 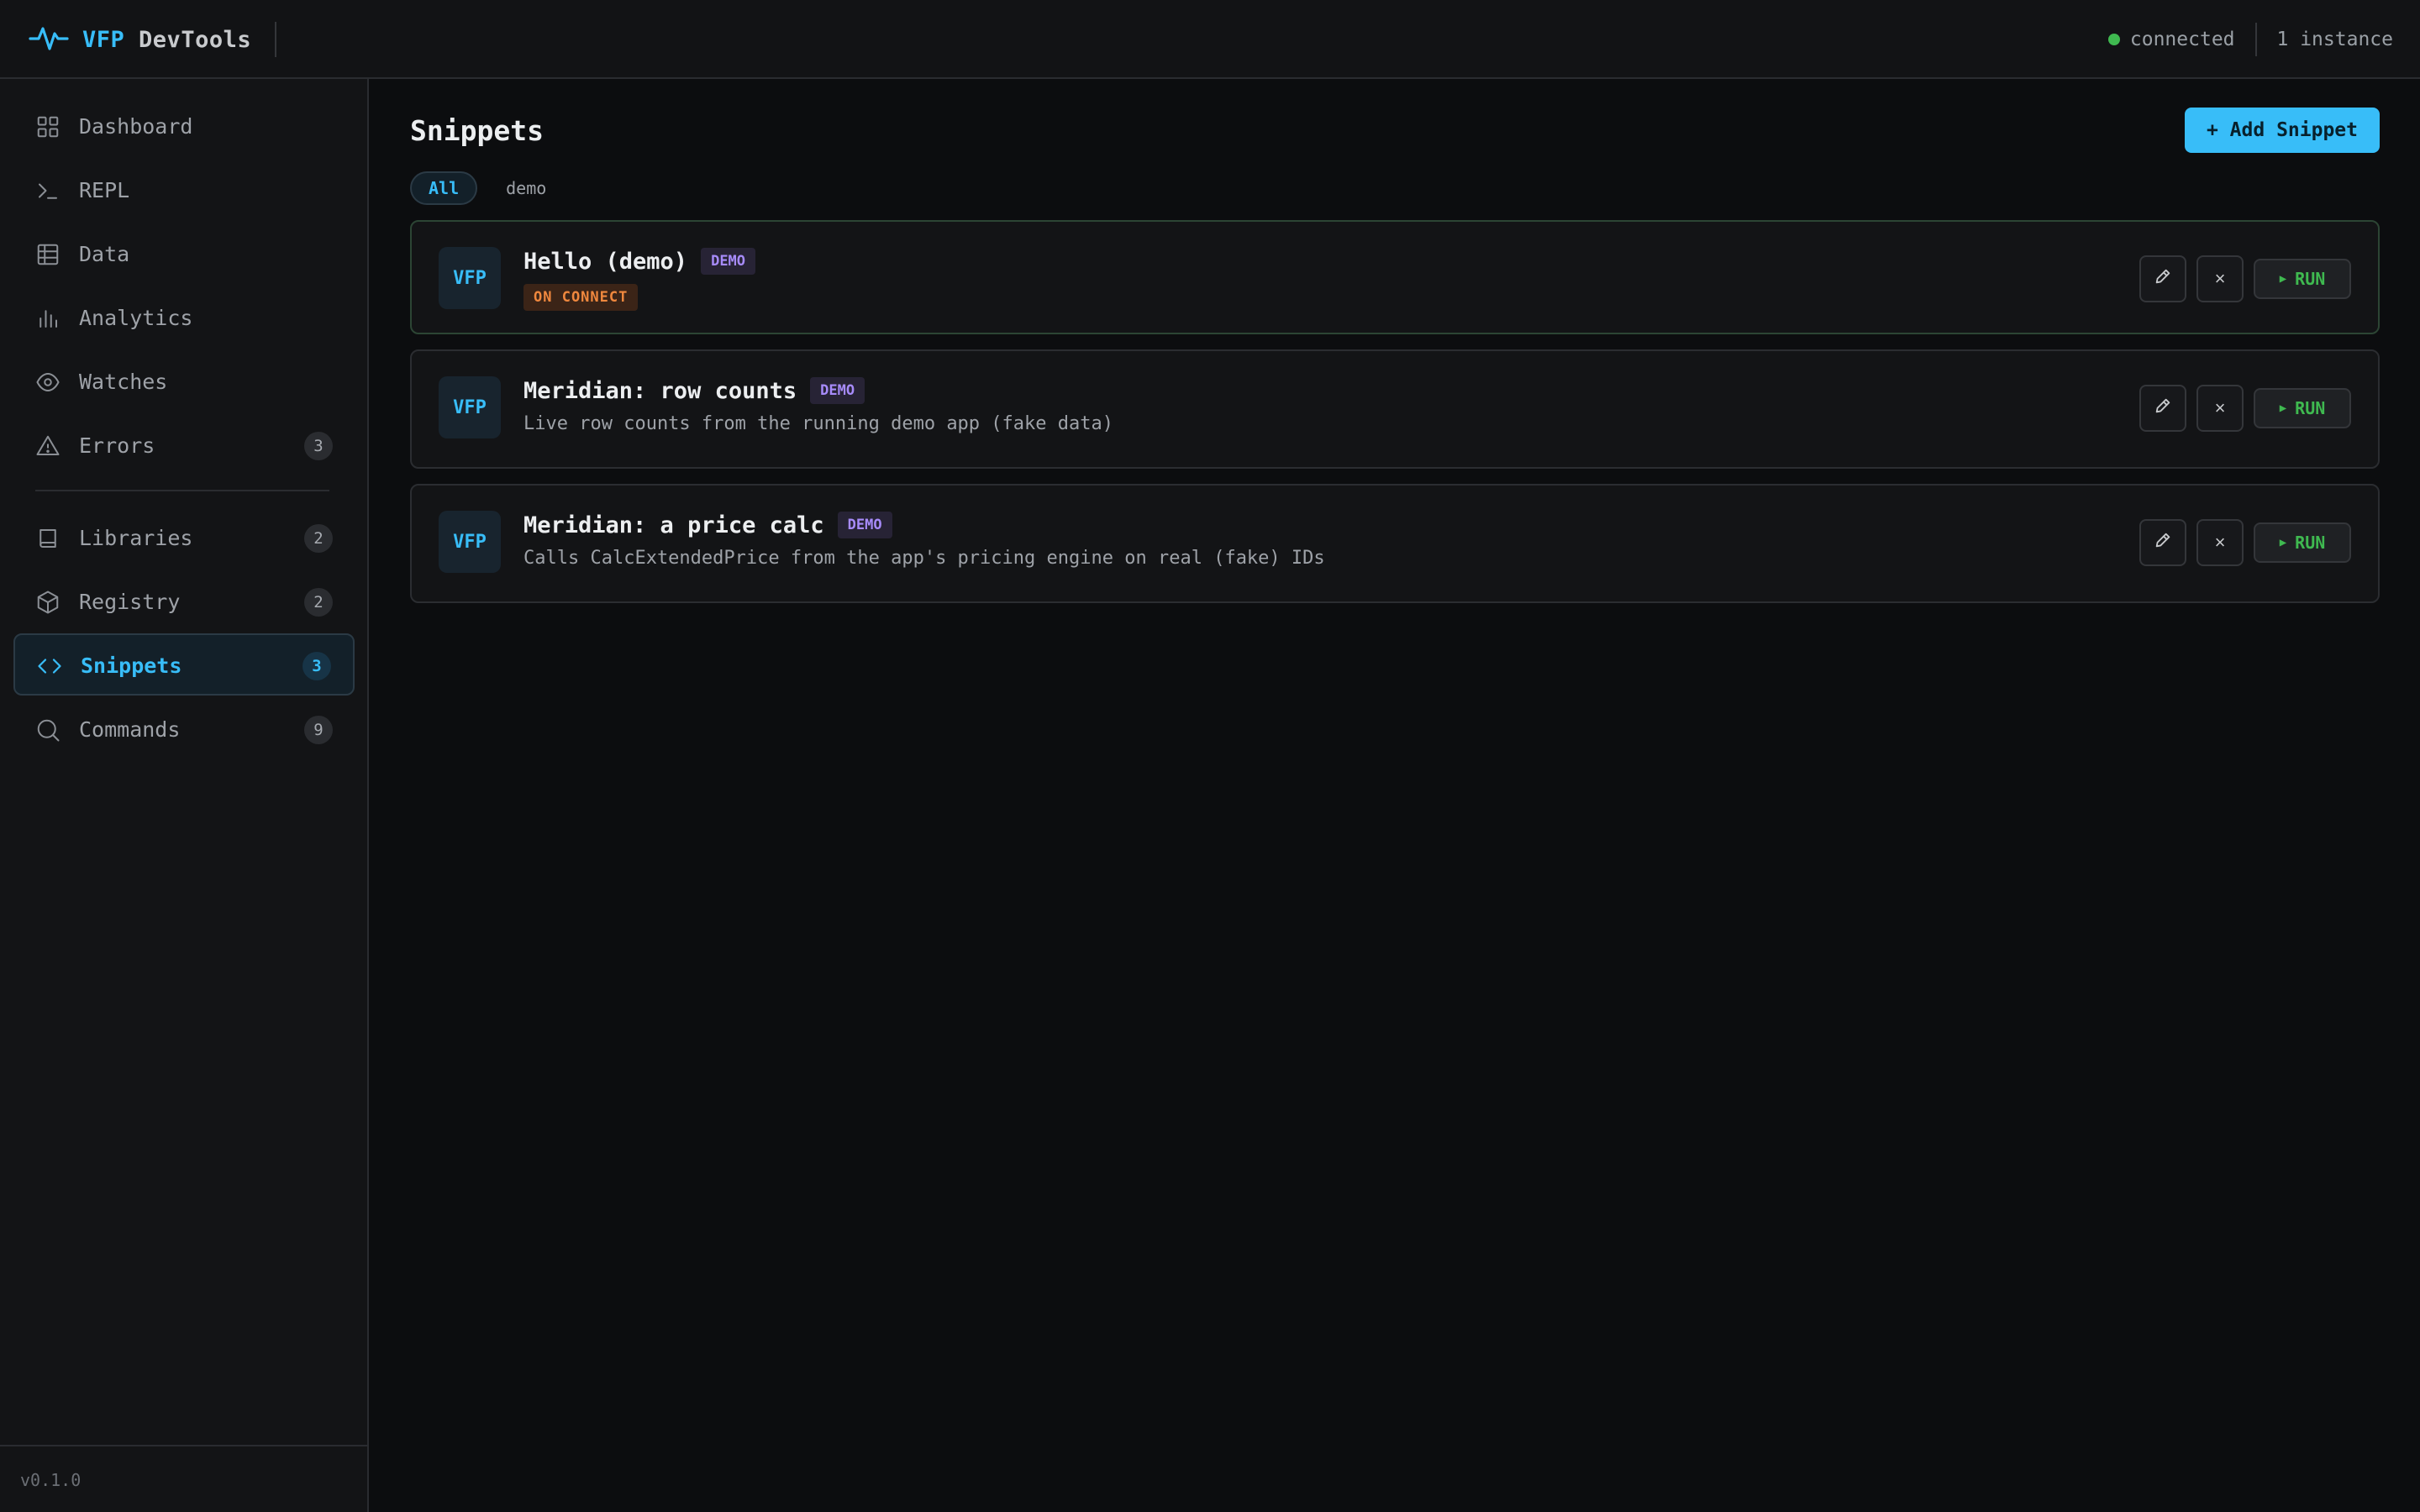 What do you see at coordinates (526, 188) in the screenshot?
I see `filter-chip-demo: demo` at bounding box center [526, 188].